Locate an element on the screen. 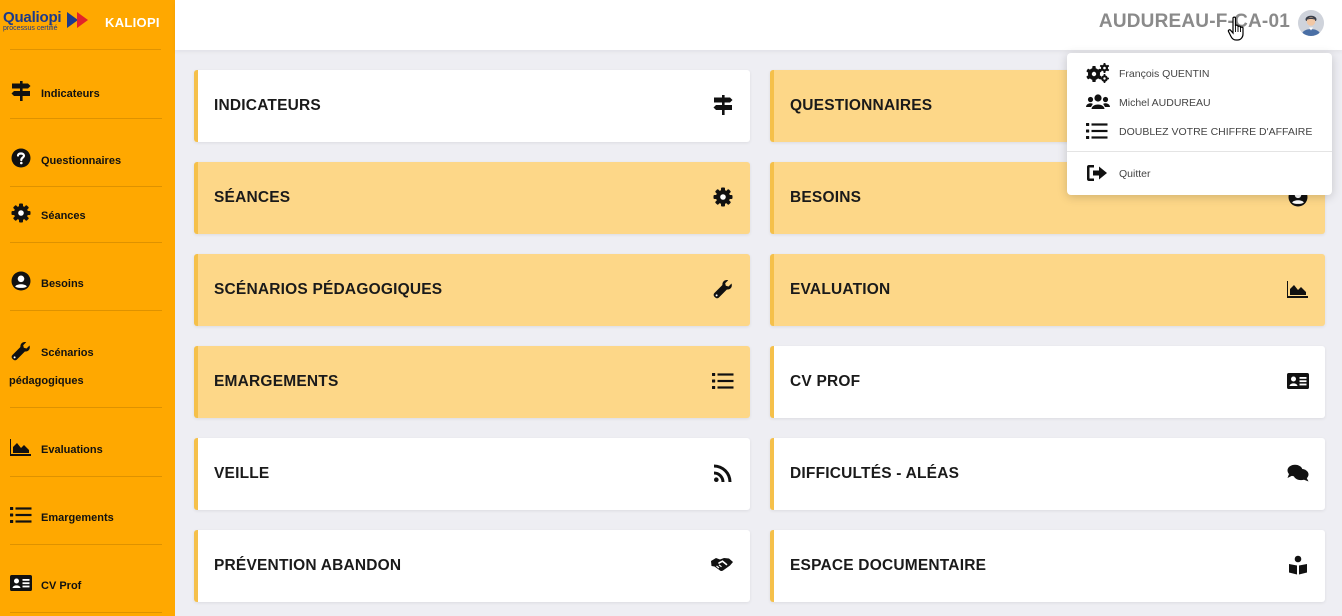  sidebar-item-label: Scénarios is located at coordinates (67, 353).